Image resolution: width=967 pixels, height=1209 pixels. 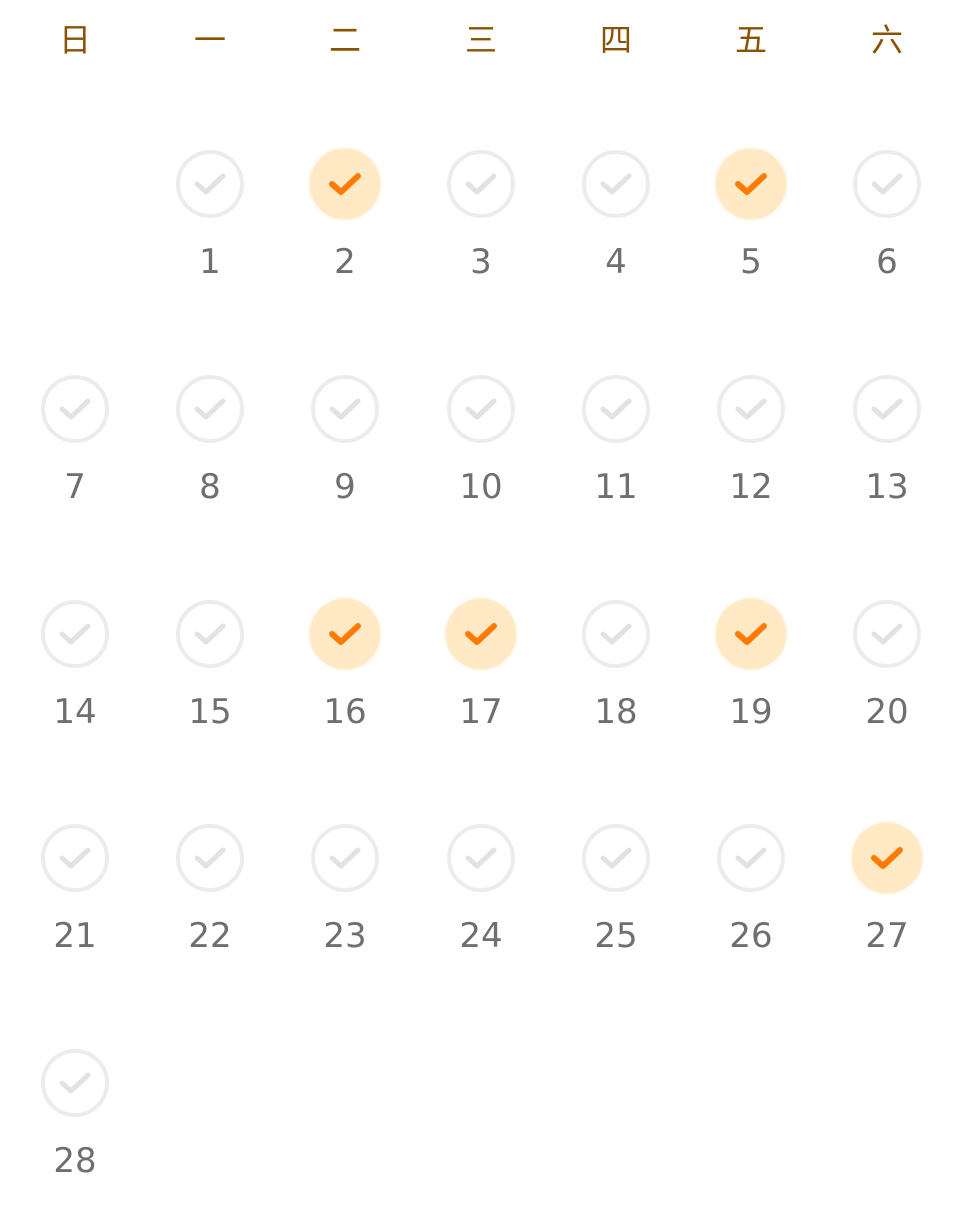 I want to click on day-number: 1, so click(x=210, y=262).